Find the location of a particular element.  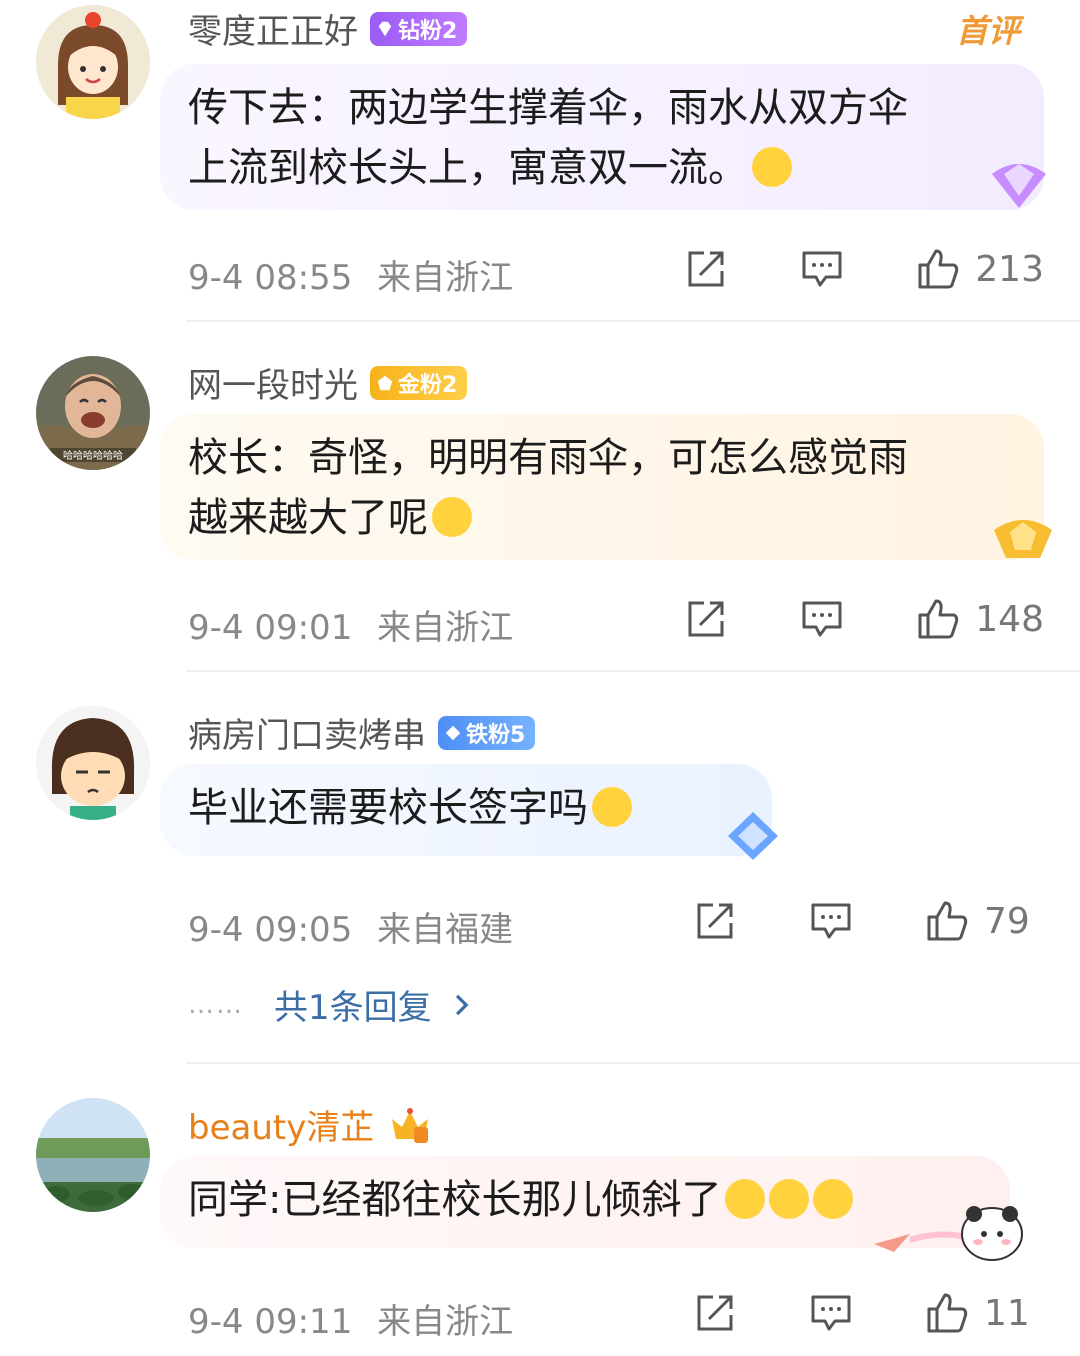

comment-actions: 11 is located at coordinates (833, 1313).